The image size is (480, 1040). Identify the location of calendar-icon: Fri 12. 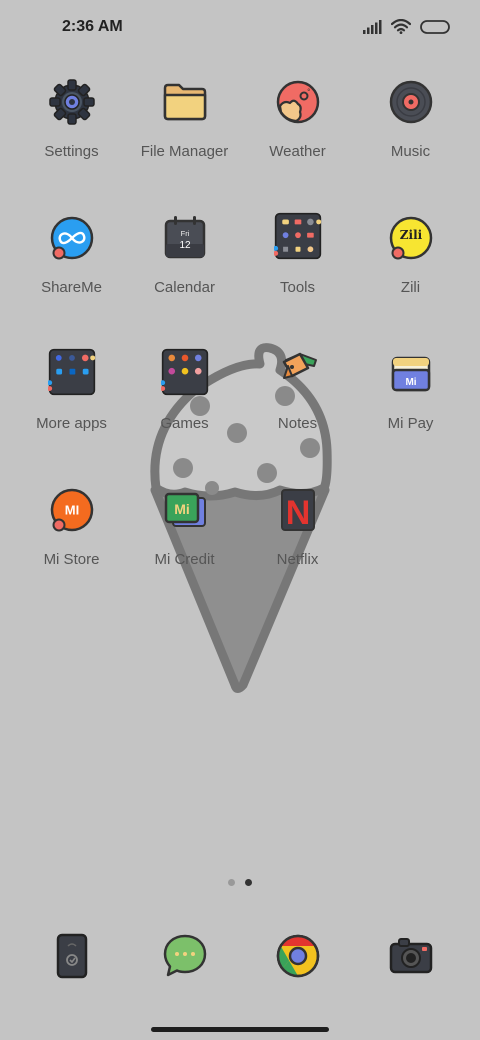
(185, 238).